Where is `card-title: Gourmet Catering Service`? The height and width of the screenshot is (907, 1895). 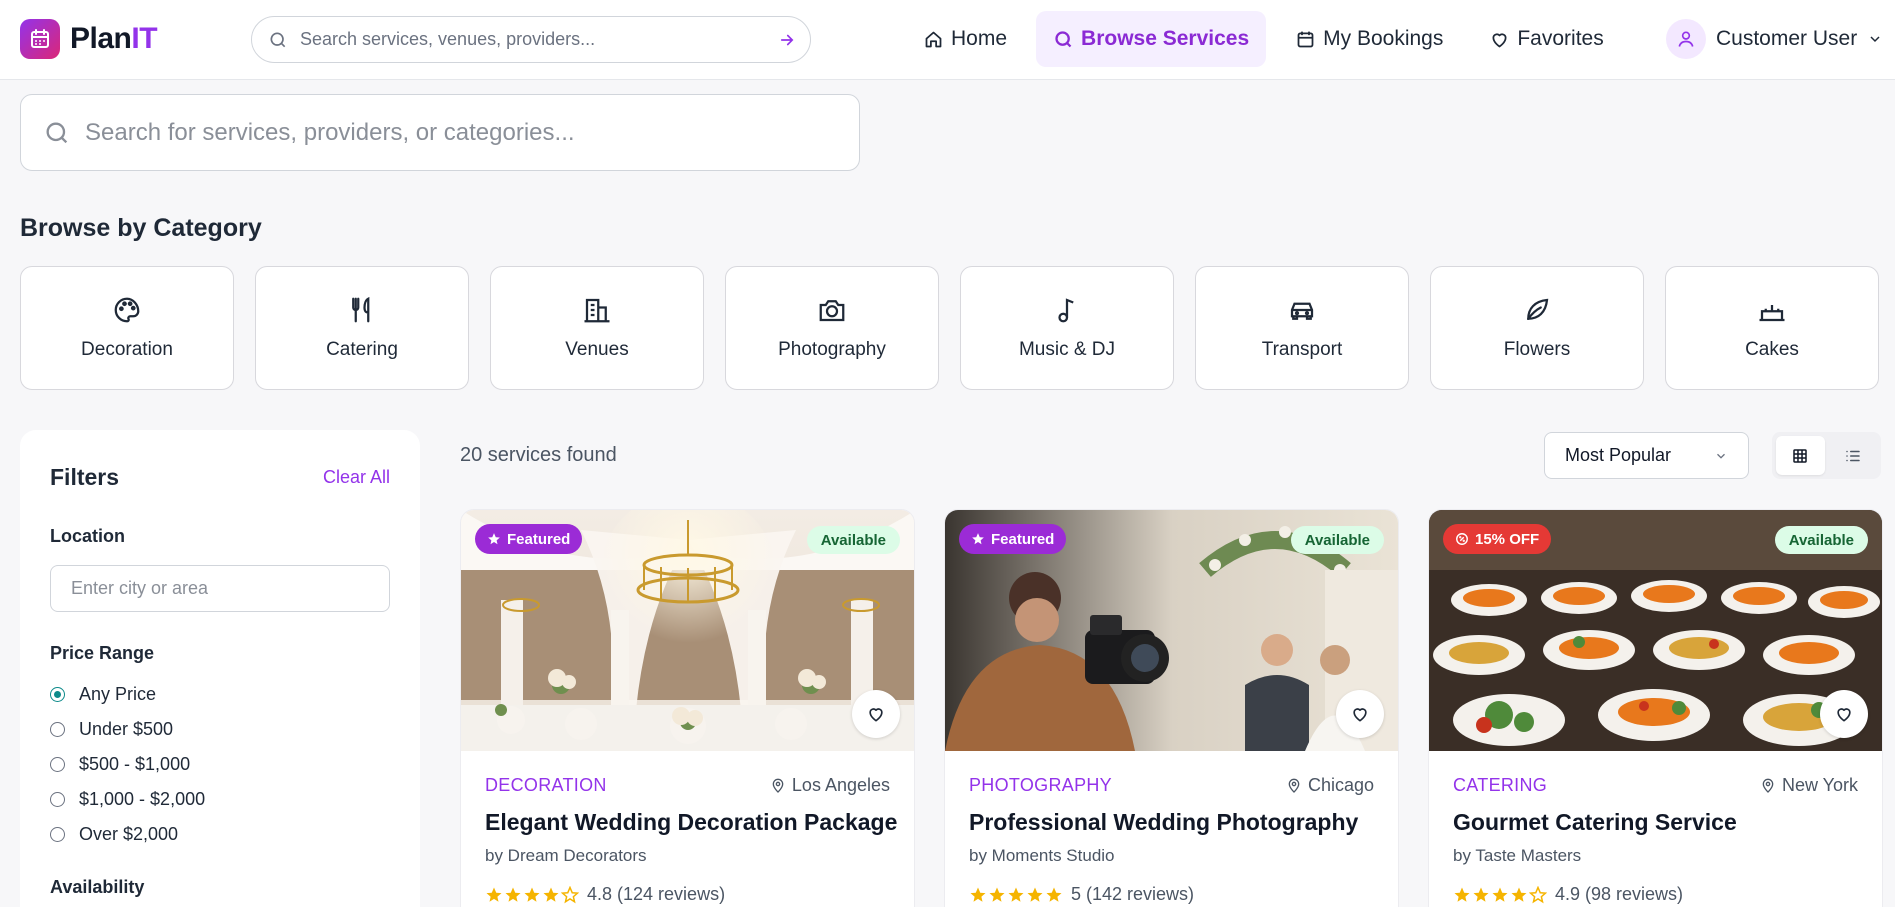 card-title: Gourmet Catering Service is located at coordinates (1655, 822).